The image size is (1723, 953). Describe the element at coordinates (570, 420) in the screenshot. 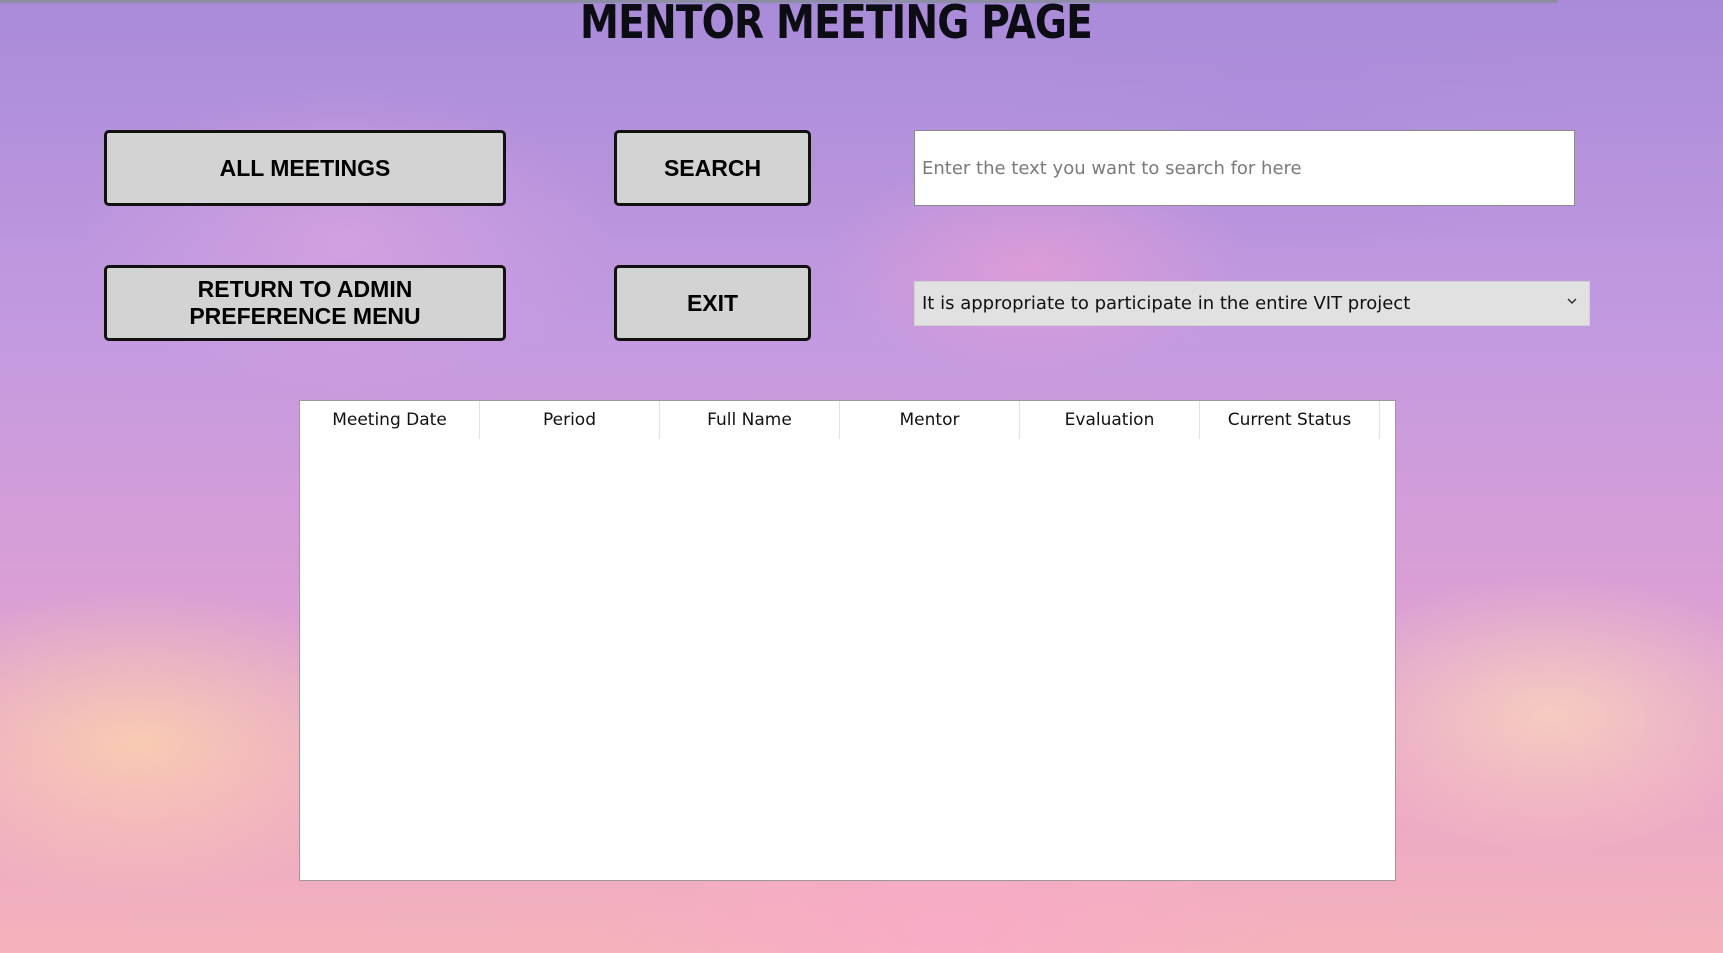

I see `column-header-period: Period` at that location.